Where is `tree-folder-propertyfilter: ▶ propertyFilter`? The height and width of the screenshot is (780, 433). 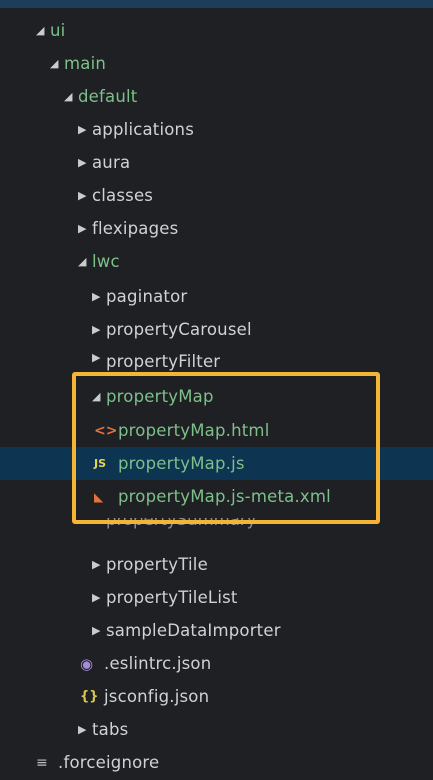
tree-folder-propertyfilter: ▶ propertyFilter is located at coordinates (216, 359).